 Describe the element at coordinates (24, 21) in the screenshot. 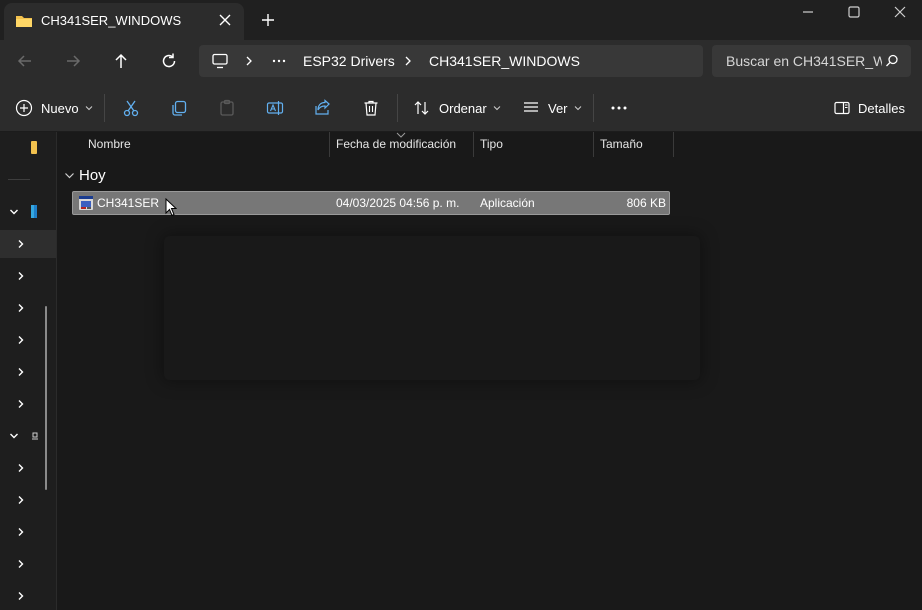

I see `folder-icon` at that location.